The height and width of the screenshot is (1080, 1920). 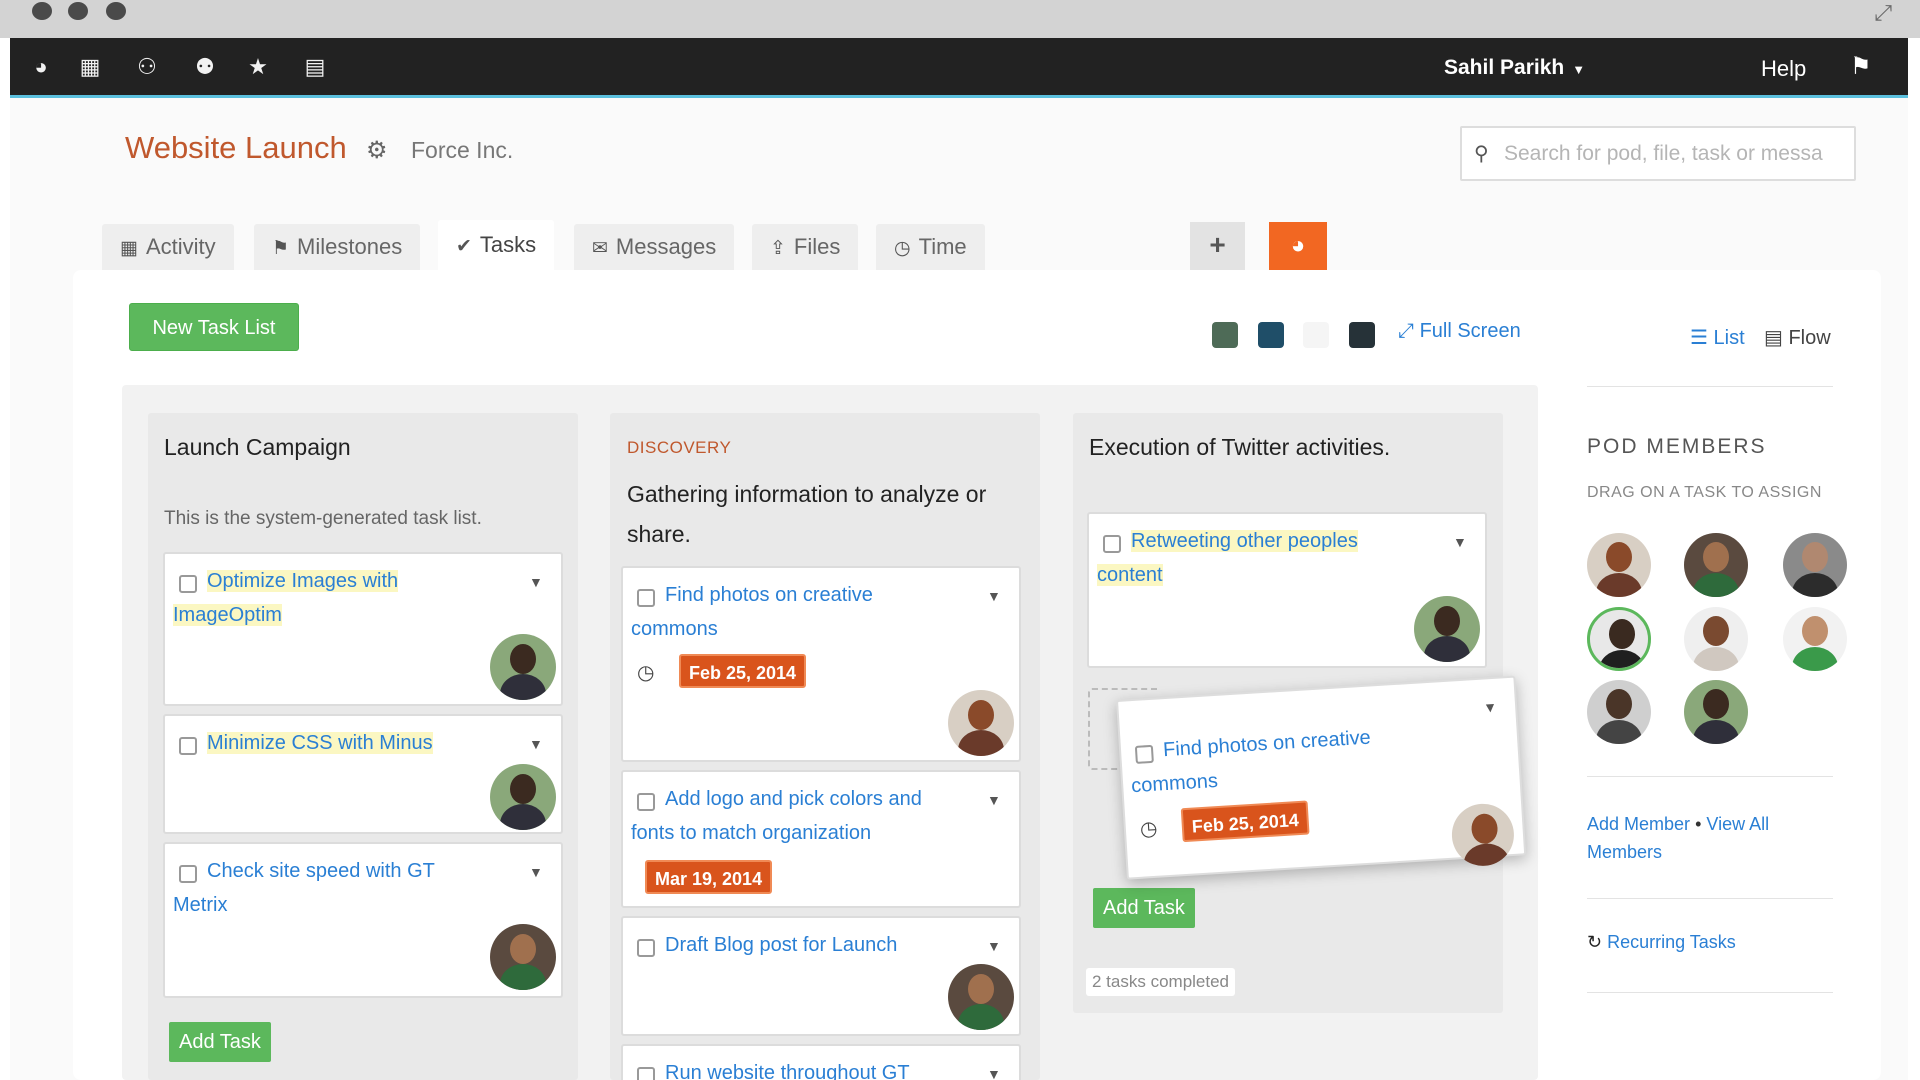 What do you see at coordinates (781, 945) in the screenshot?
I see `task-title: Draft Blog post for Launch` at bounding box center [781, 945].